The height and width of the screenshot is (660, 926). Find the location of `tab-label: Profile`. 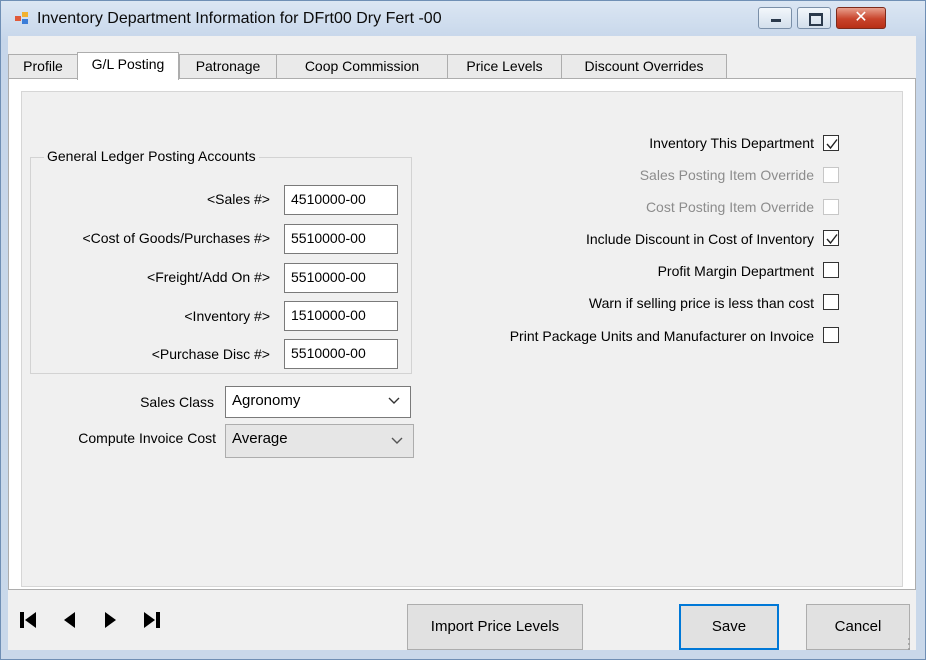

tab-label: Profile is located at coordinates (43, 66).